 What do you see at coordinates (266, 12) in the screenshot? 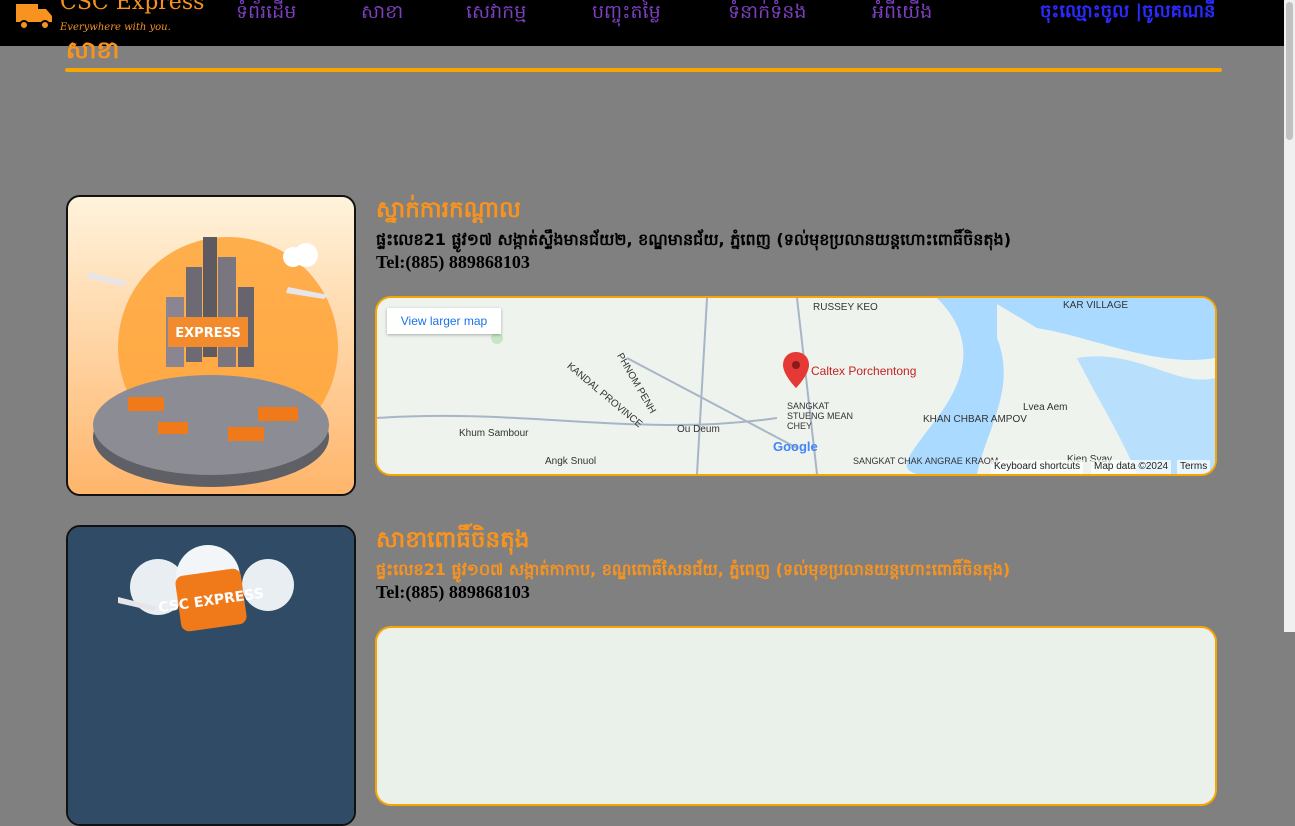
I see `nav-home: ទំព័រដើម` at bounding box center [266, 12].